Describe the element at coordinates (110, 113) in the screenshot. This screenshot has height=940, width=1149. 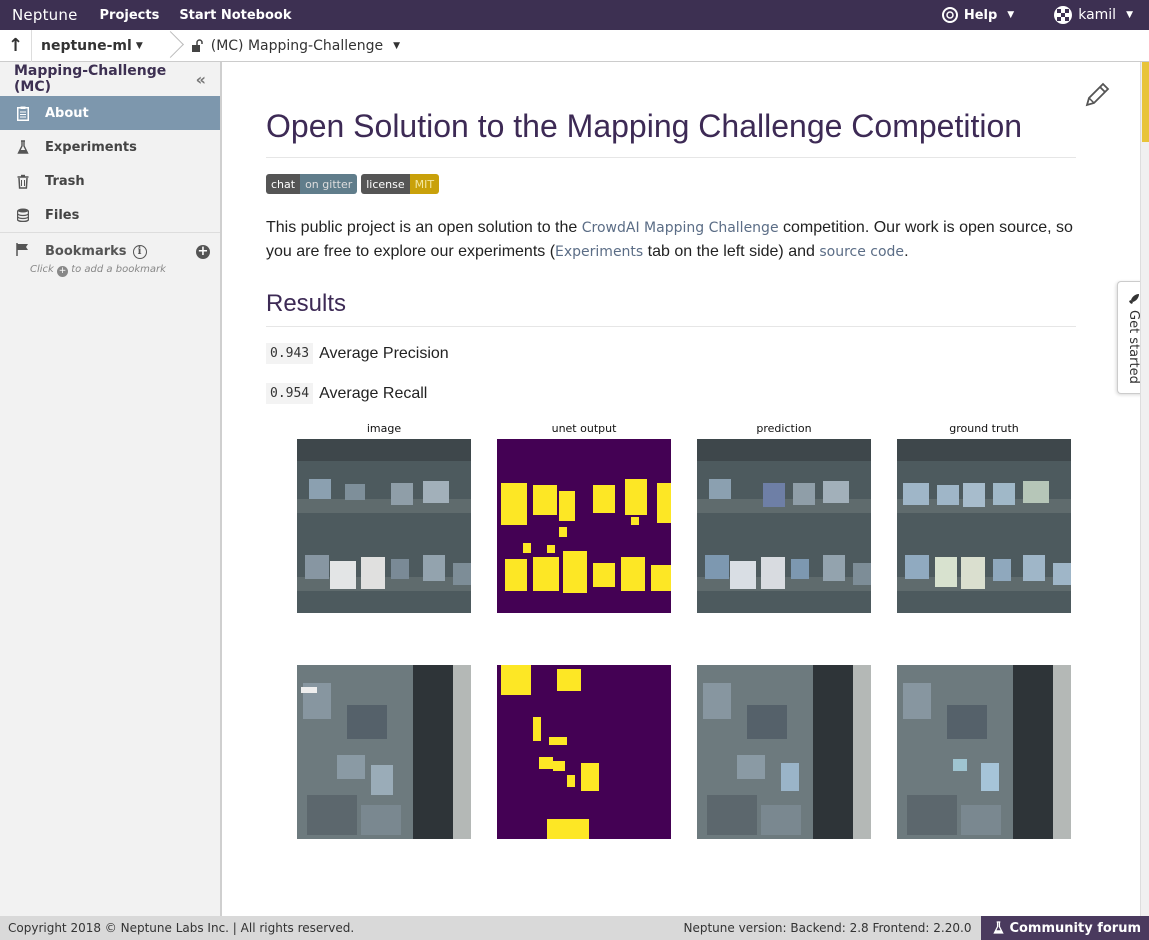
I see `sidebar-item-about: About` at that location.